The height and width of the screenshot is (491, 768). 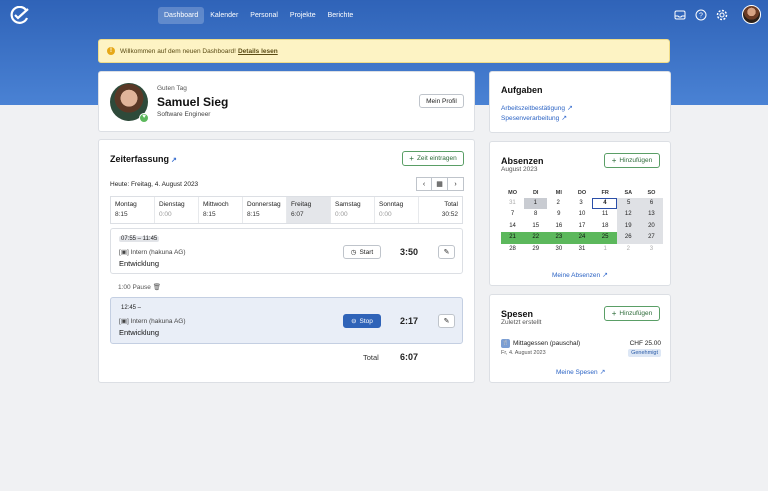 I want to click on status-badge-icon: ♥, so click(x=144, y=118).